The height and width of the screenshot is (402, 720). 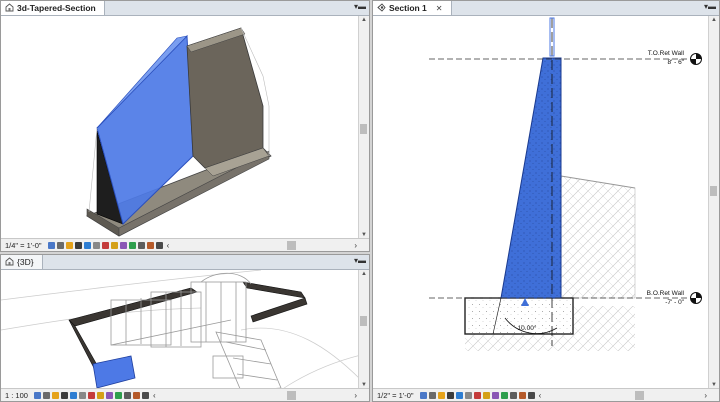 I want to click on 3d-view-tabbar: {3D} ▾▬, so click(x=185, y=262).